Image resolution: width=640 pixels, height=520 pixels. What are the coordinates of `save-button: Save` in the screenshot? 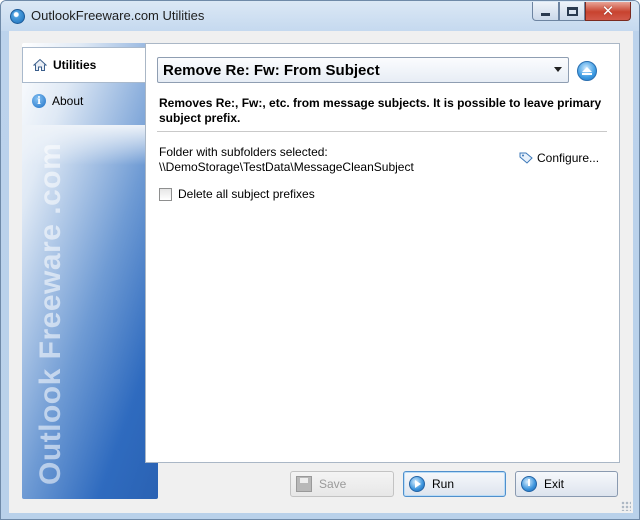 It's located at (342, 484).